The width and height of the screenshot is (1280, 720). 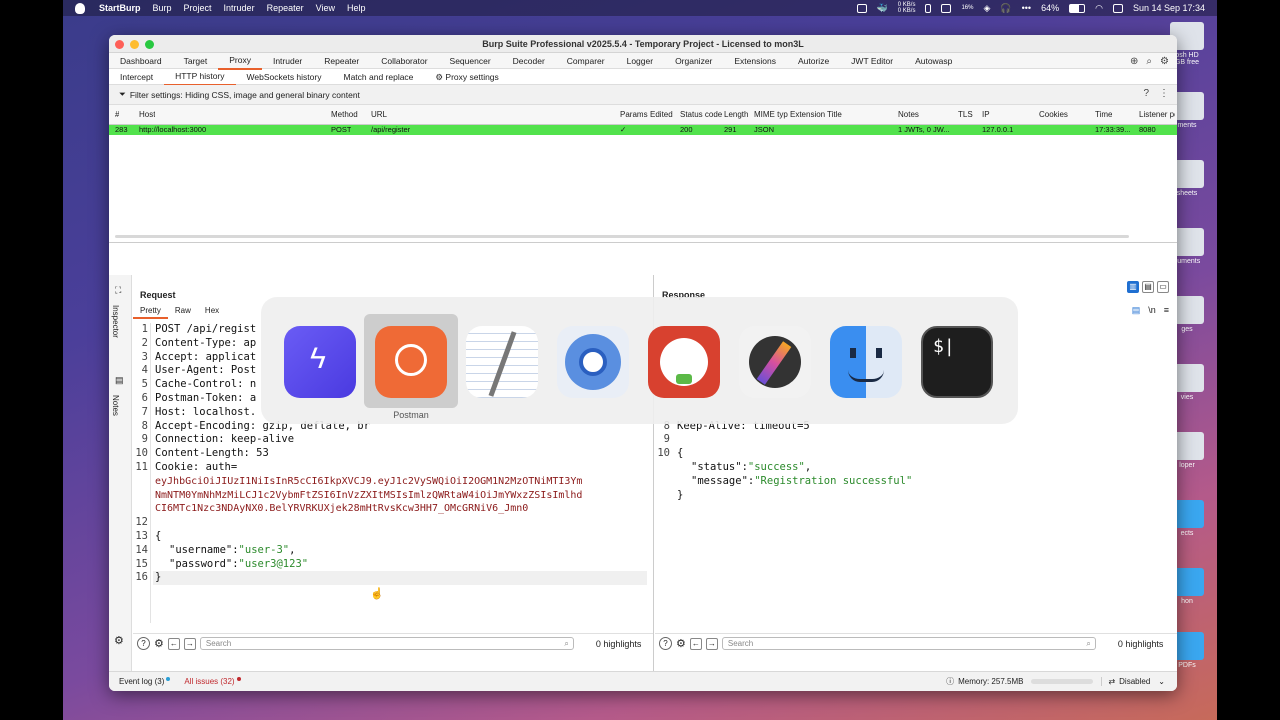 I want to click on col-listener: Listener port, so click(x=1157, y=114).